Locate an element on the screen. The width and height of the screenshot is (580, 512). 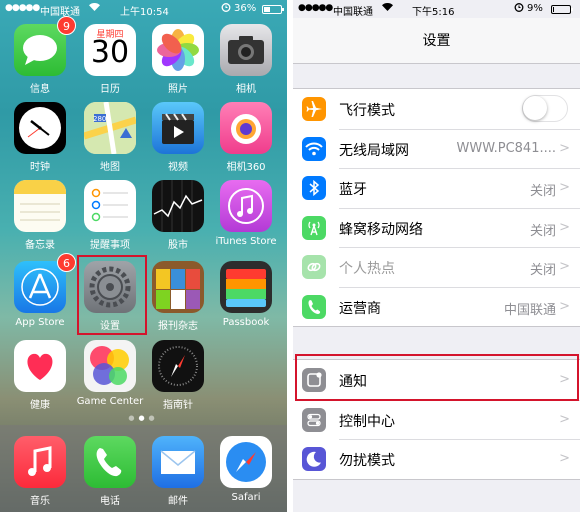
stocks-icon is located at coordinates (178, 206).